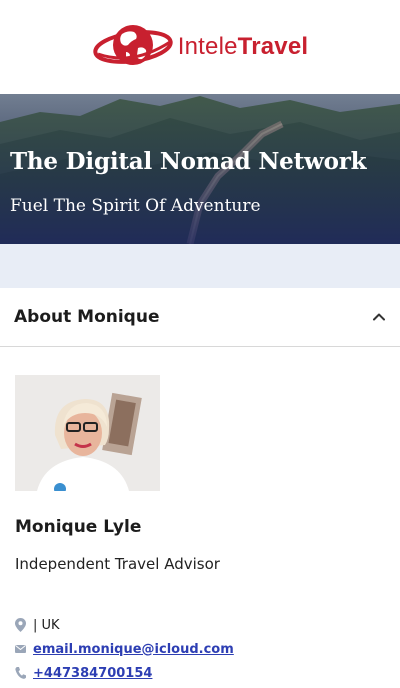 This screenshot has width=400, height=688. I want to click on advisor-role: Independent Travel Advisor, so click(117, 564).